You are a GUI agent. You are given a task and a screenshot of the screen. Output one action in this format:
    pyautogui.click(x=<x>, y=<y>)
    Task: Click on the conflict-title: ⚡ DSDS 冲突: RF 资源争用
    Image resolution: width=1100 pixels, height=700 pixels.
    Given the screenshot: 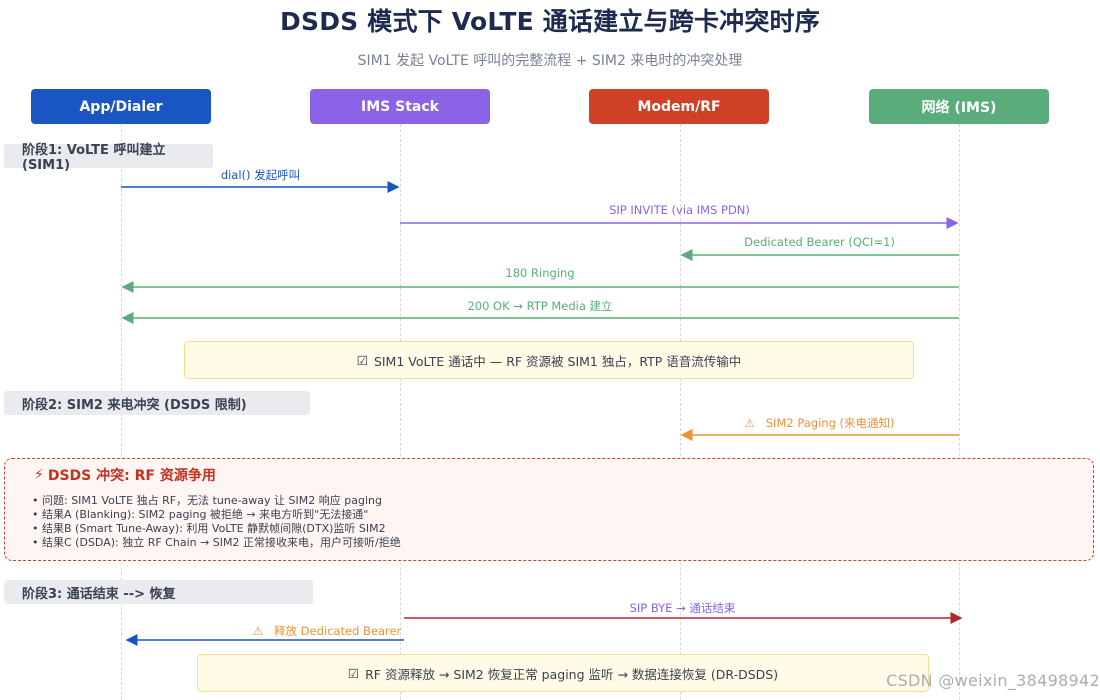 What is the action you would take?
    pyautogui.click(x=125, y=475)
    